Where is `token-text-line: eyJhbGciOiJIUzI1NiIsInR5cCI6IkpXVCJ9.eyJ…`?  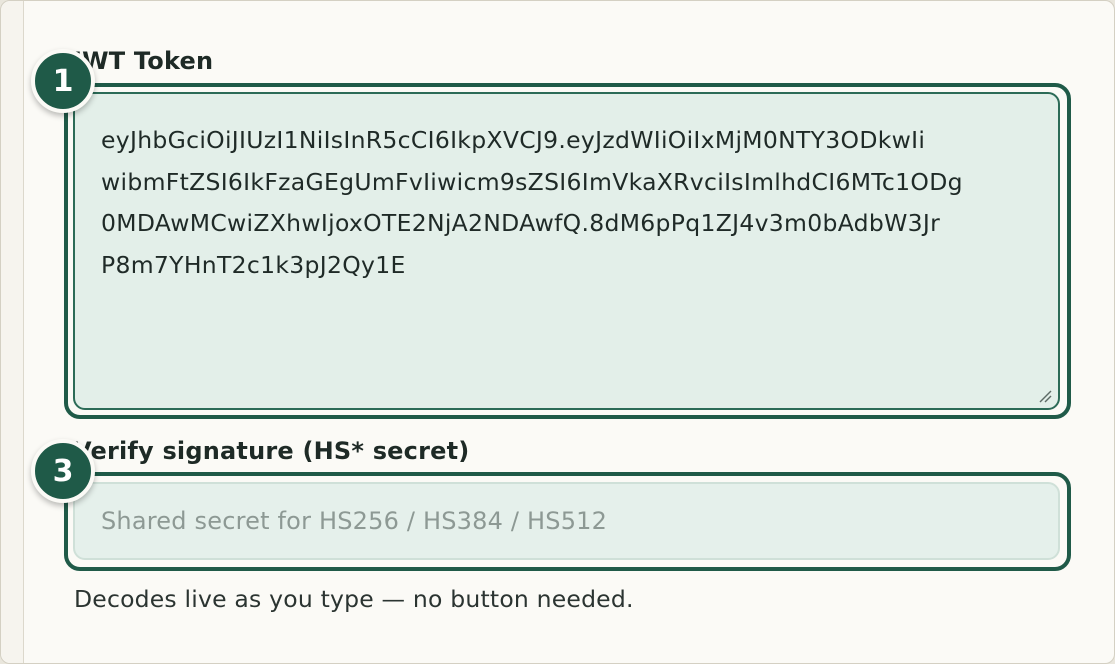 token-text-line: eyJhbGciOiJIUzI1NiIsInR5cCI6IkpXVCJ9.eyJ… is located at coordinates (513, 140).